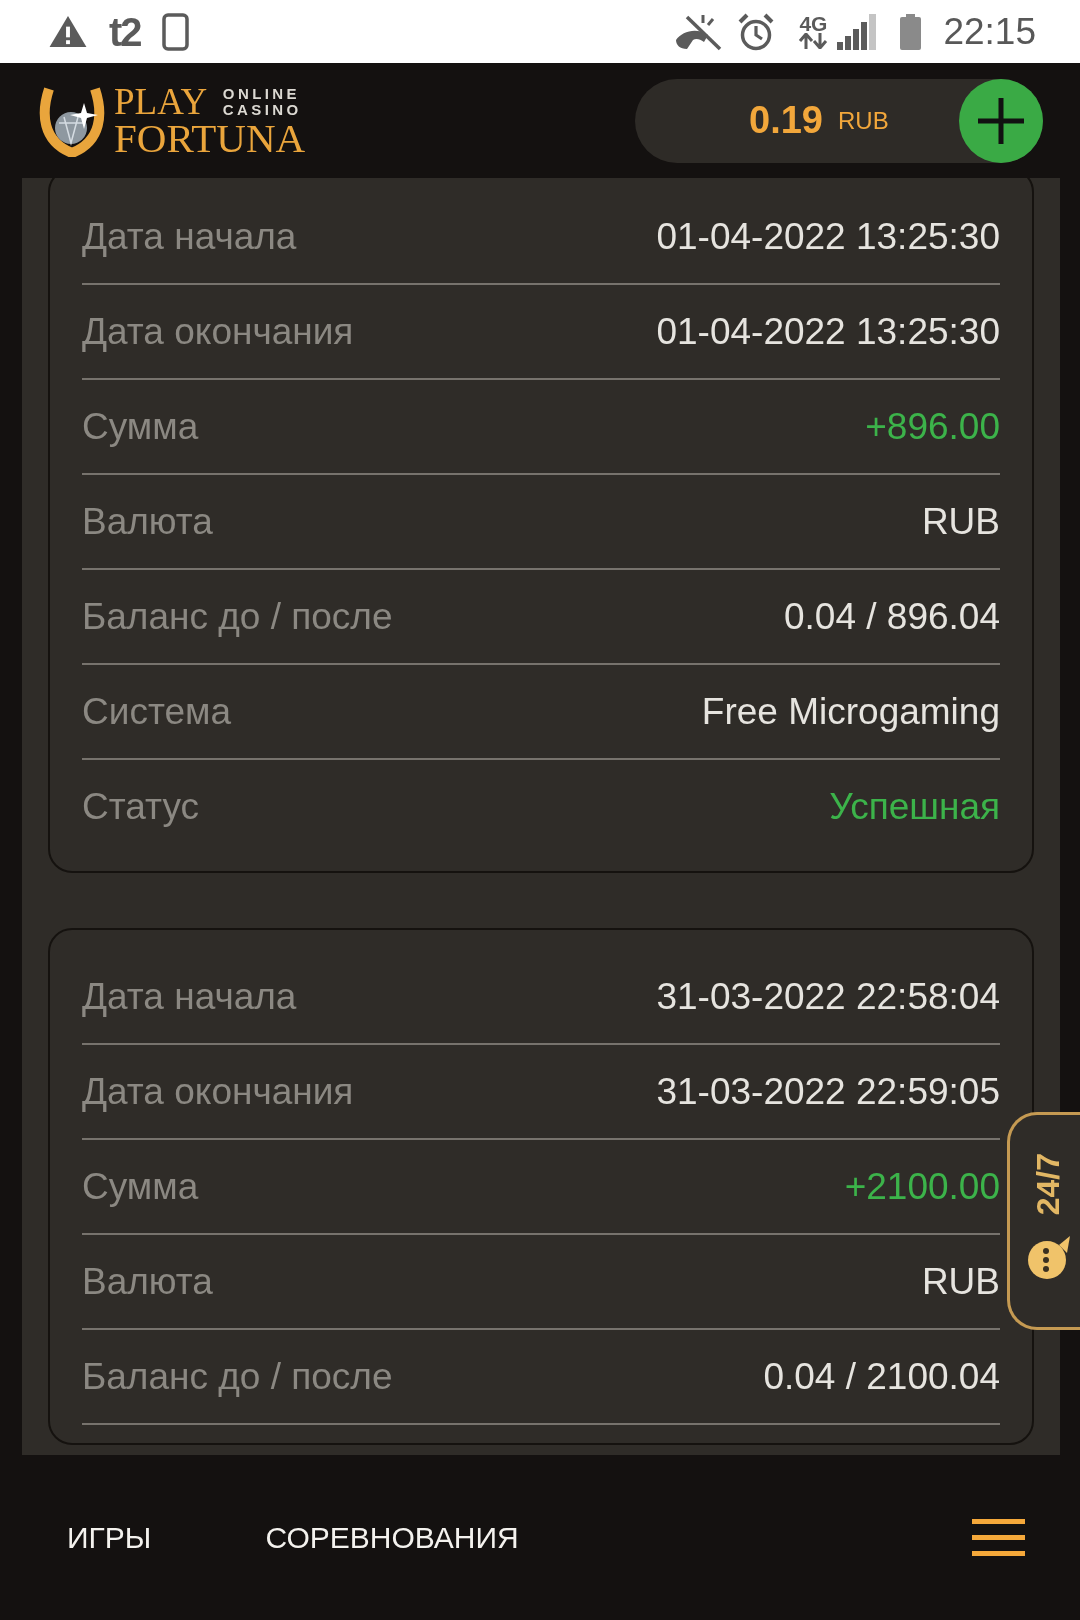 This screenshot has width=1080, height=1620. What do you see at coordinates (175, 31) in the screenshot?
I see `smartphone-icon` at bounding box center [175, 31].